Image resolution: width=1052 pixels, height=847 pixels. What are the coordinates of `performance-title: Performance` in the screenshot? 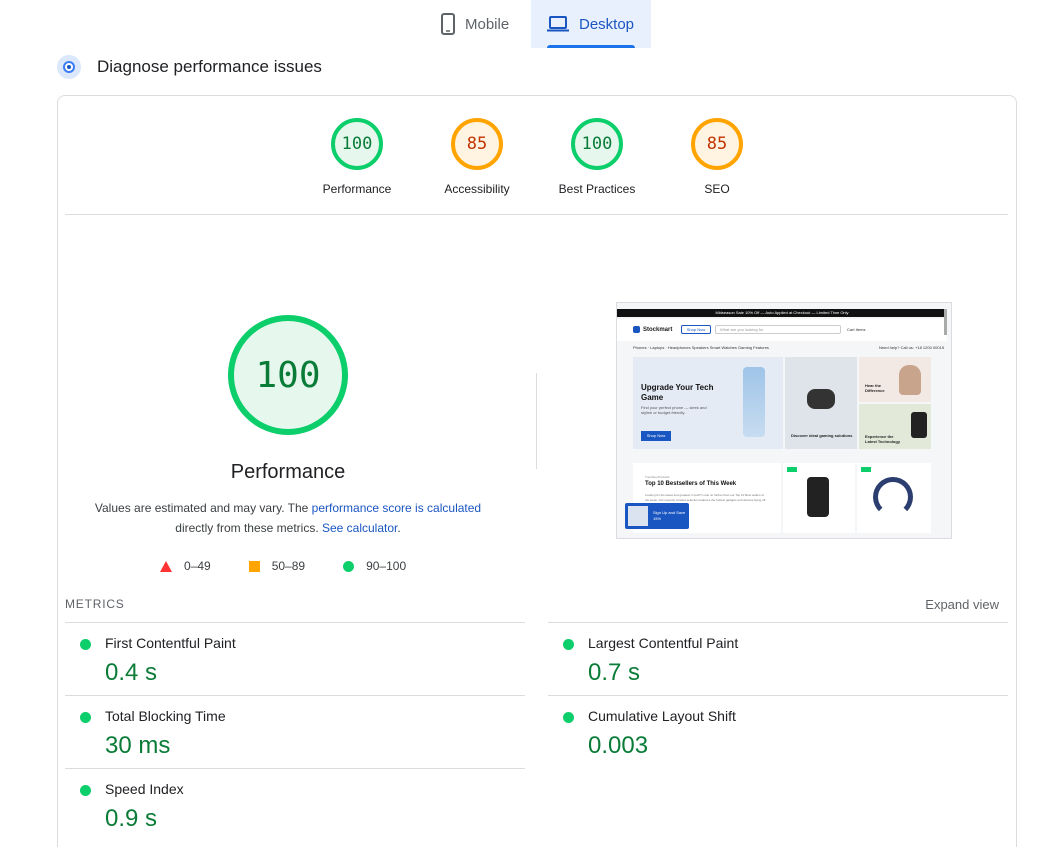 It's located at (288, 472).